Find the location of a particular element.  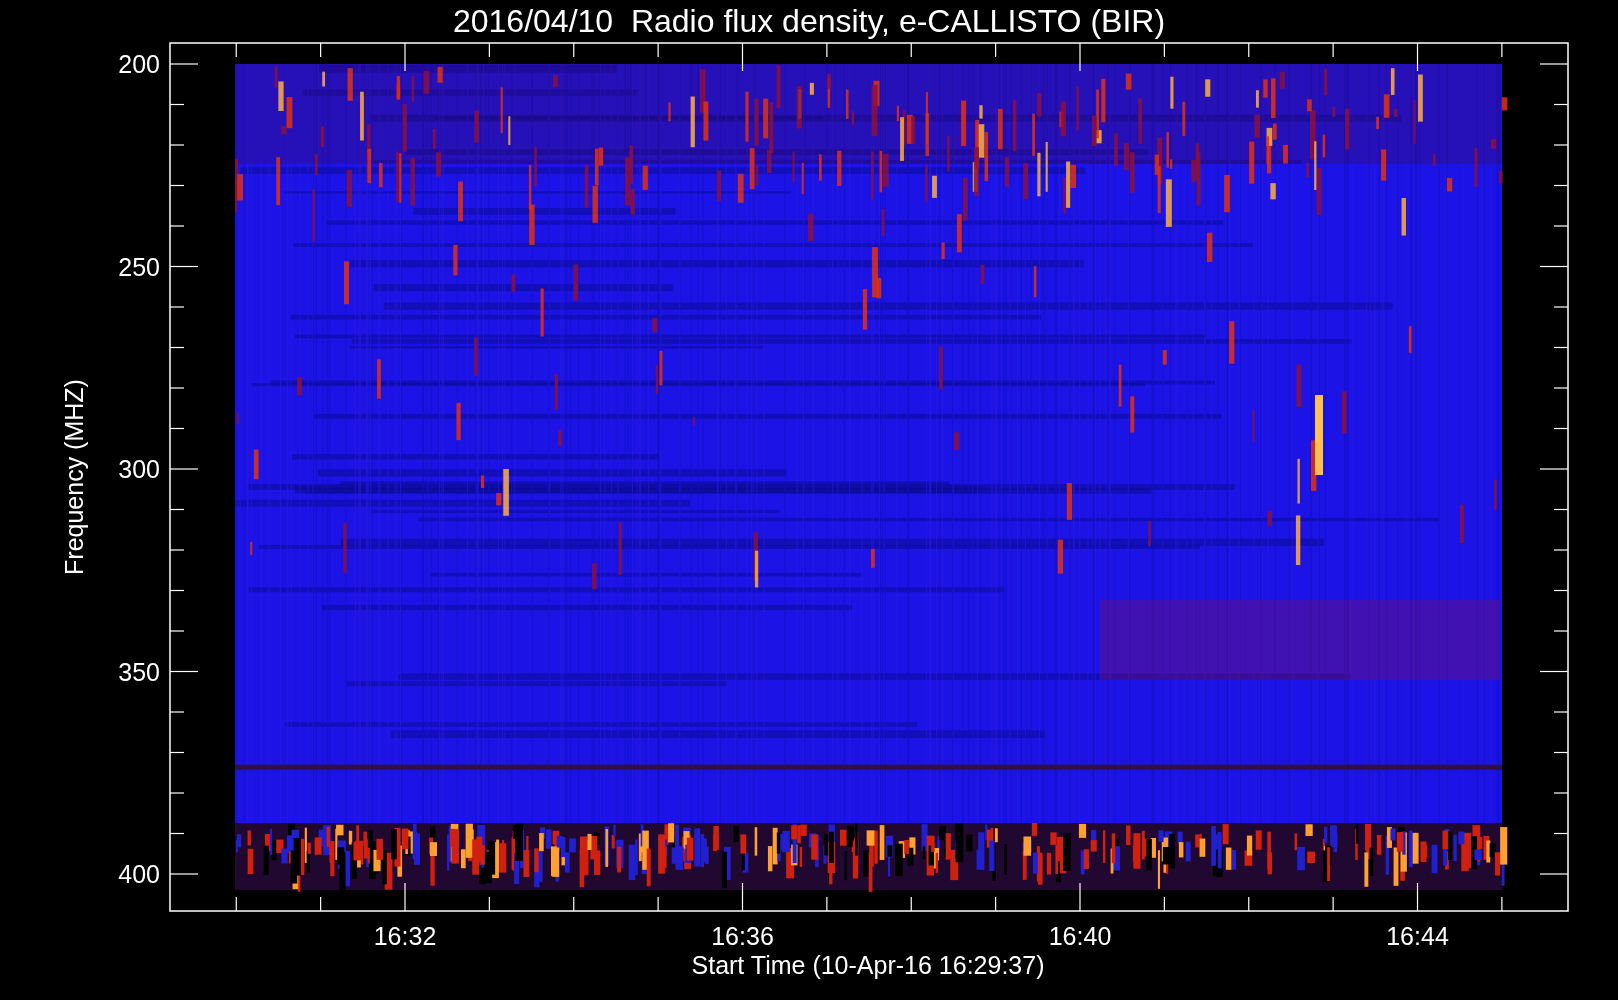

plot-title: 2016/04/10 Radio flux density, e-CALLISTO (BIR) is located at coordinates (809, 21).